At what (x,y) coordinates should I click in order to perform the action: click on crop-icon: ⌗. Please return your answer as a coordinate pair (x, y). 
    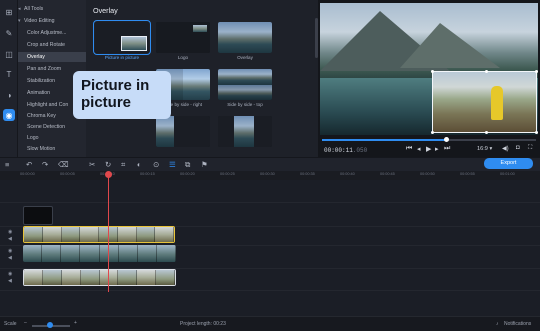
    Looking at the image, I should click on (123, 165).